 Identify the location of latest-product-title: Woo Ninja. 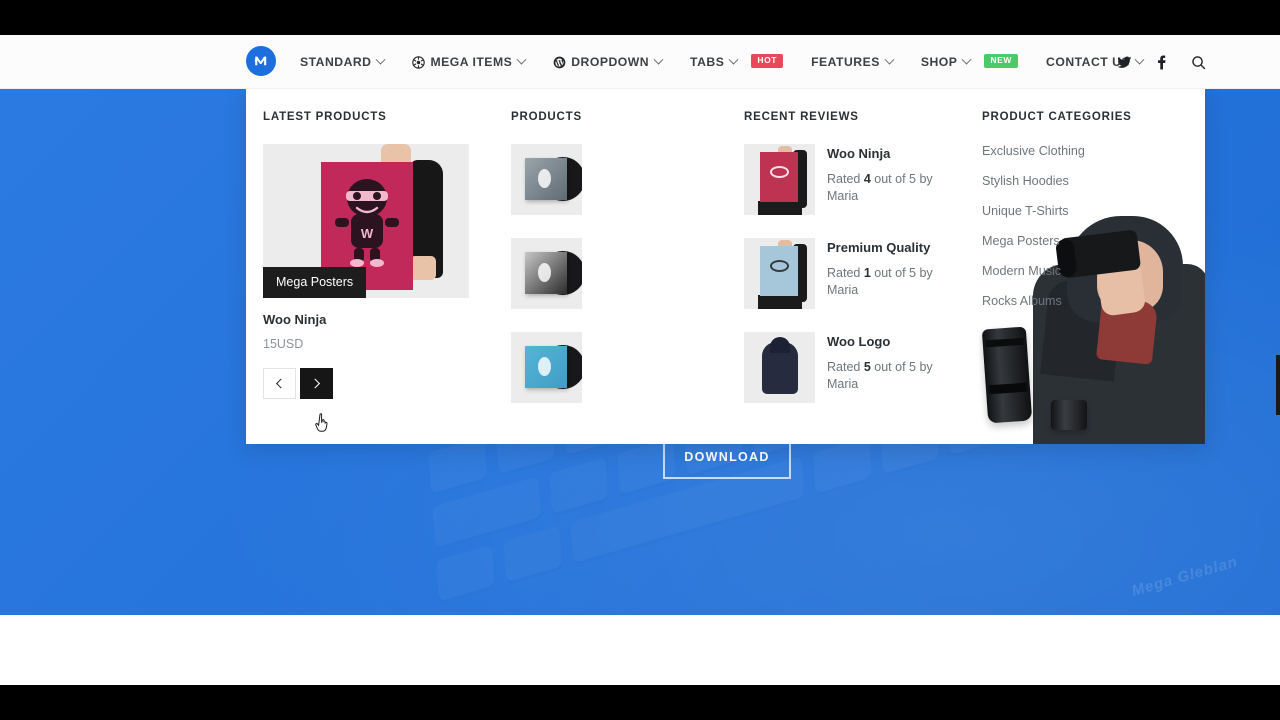
(383, 319).